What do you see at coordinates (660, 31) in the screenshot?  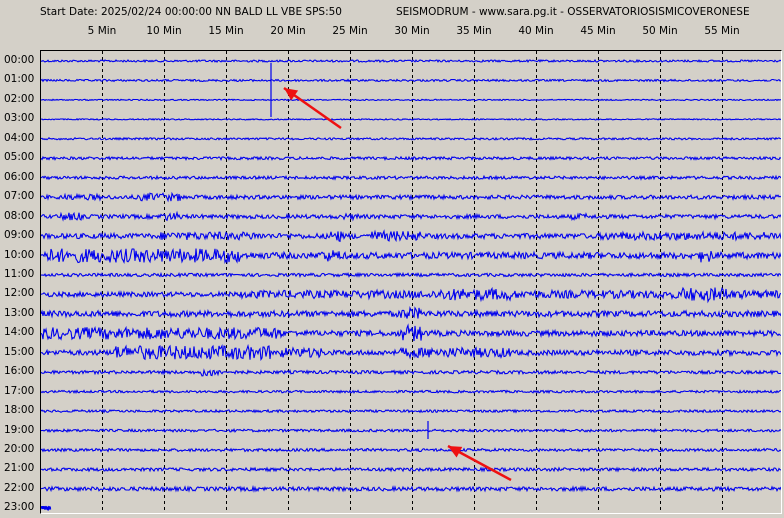 I see `minute-label-50: 50 Min` at bounding box center [660, 31].